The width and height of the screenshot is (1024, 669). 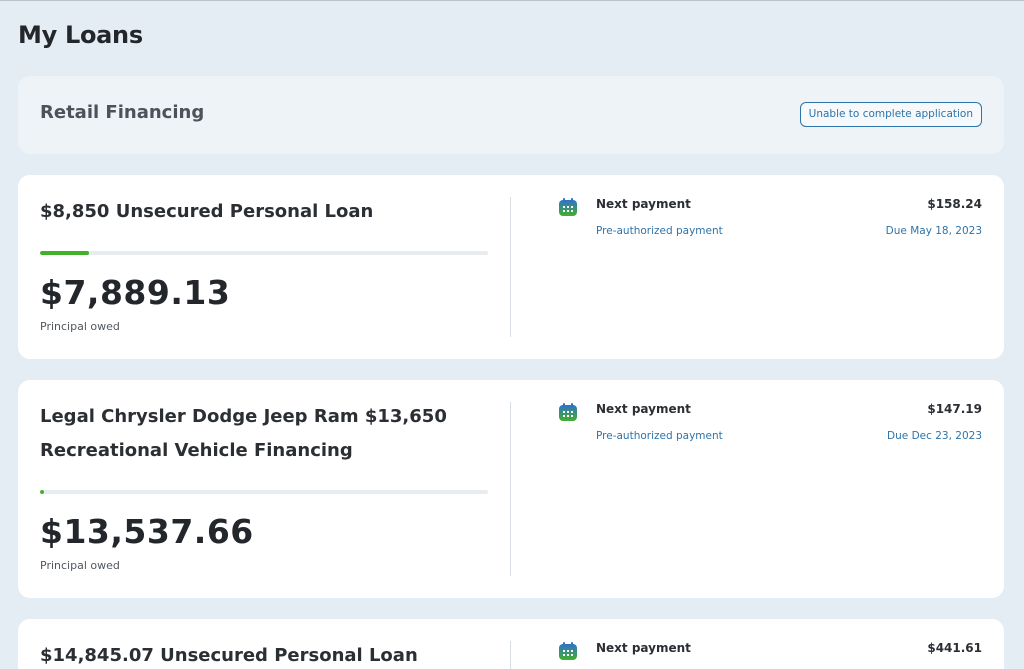 I want to click on principal-owed-amount: $13,537.66, so click(x=147, y=531).